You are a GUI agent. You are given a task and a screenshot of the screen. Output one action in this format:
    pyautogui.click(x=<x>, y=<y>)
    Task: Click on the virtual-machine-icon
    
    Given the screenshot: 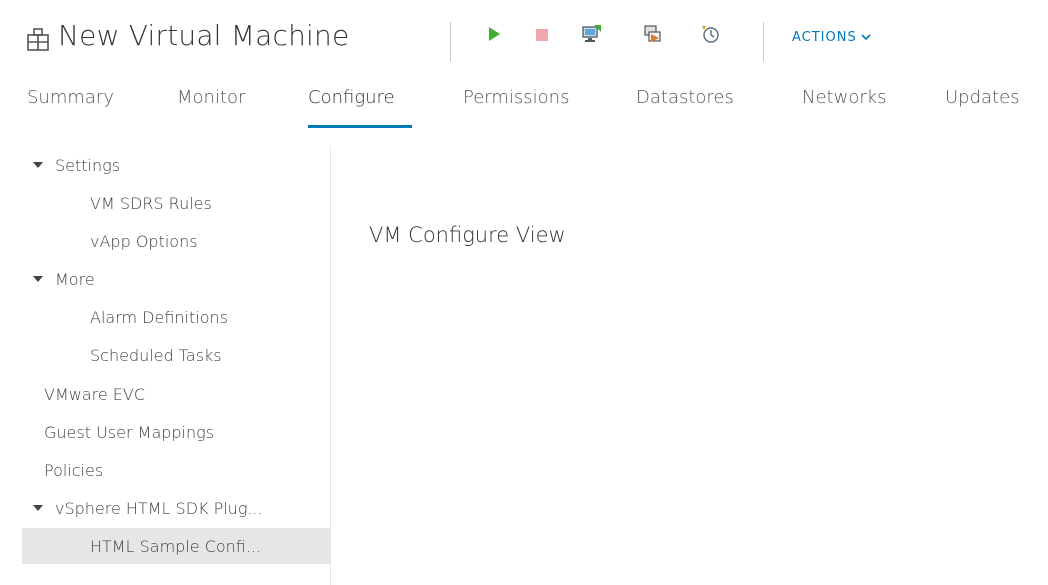 What is the action you would take?
    pyautogui.click(x=38, y=40)
    